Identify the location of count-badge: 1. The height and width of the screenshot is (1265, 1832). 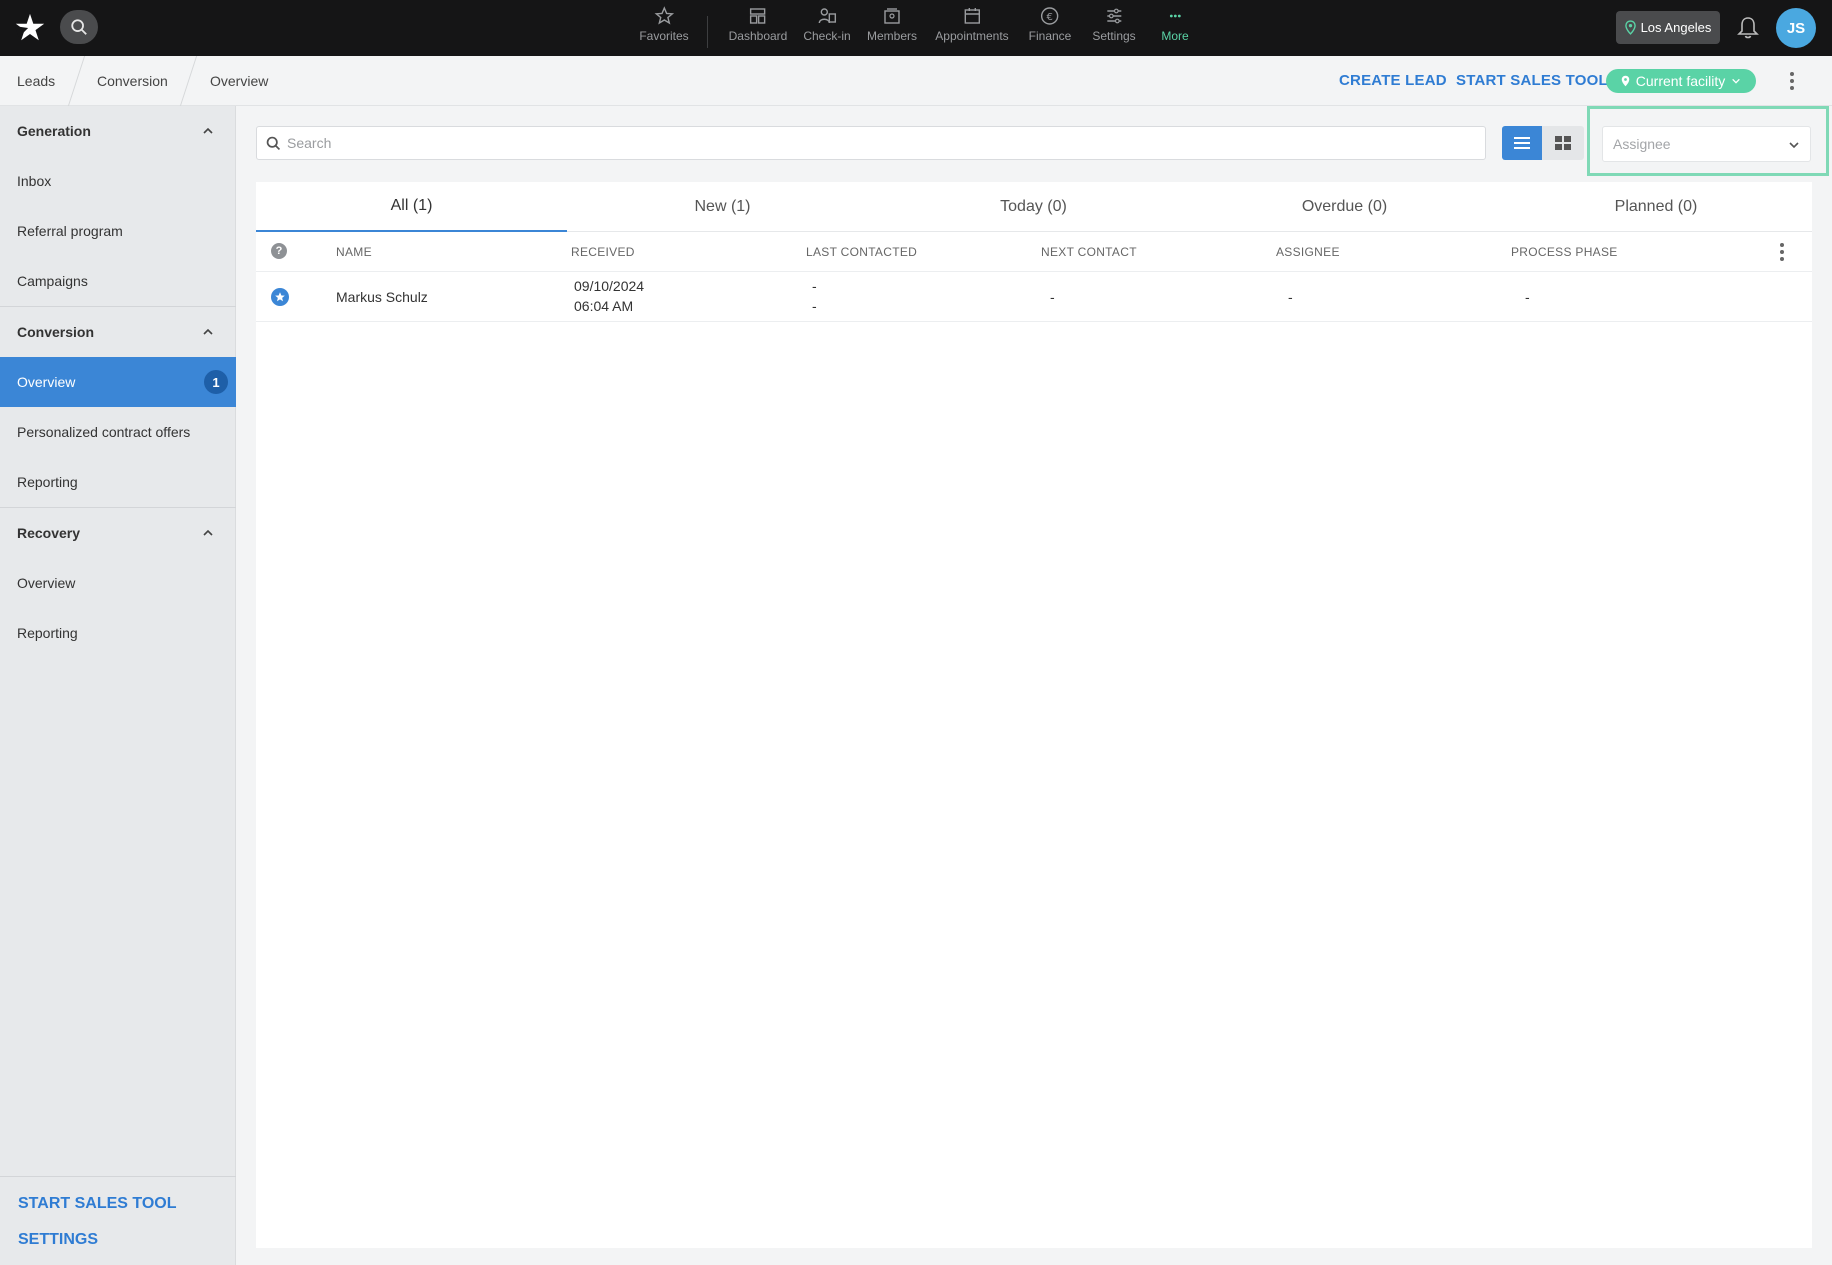
(216, 382).